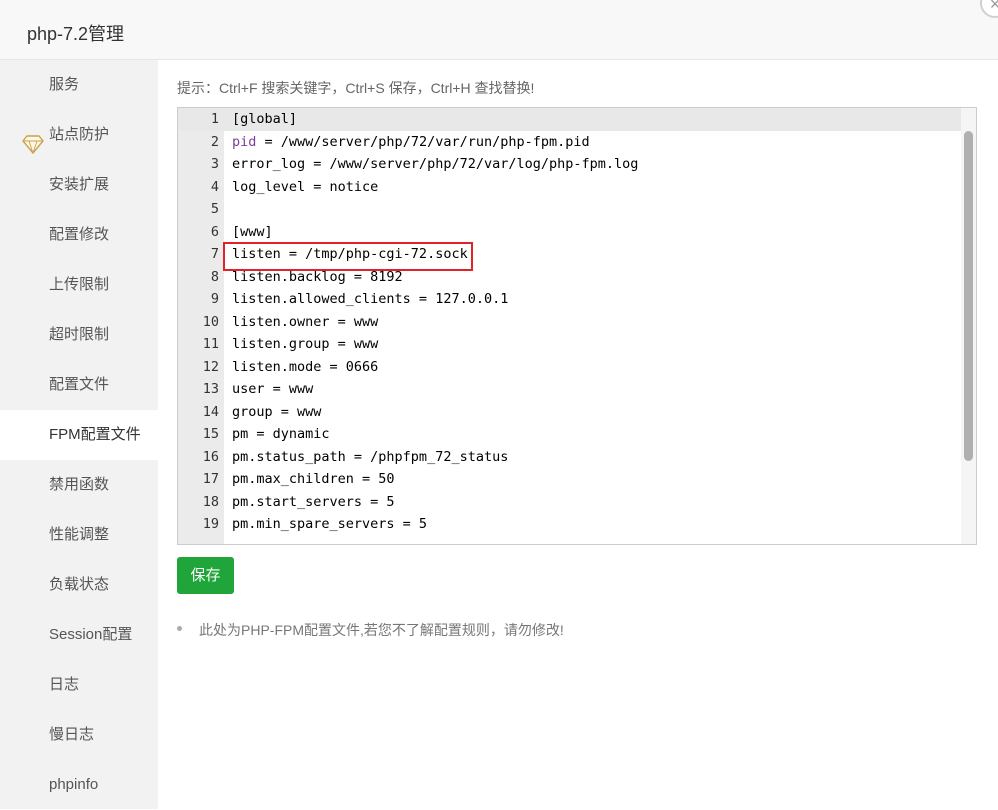 This screenshot has height=810, width=998. I want to click on sidebar-item-7: FPM配置文件, so click(79, 435).